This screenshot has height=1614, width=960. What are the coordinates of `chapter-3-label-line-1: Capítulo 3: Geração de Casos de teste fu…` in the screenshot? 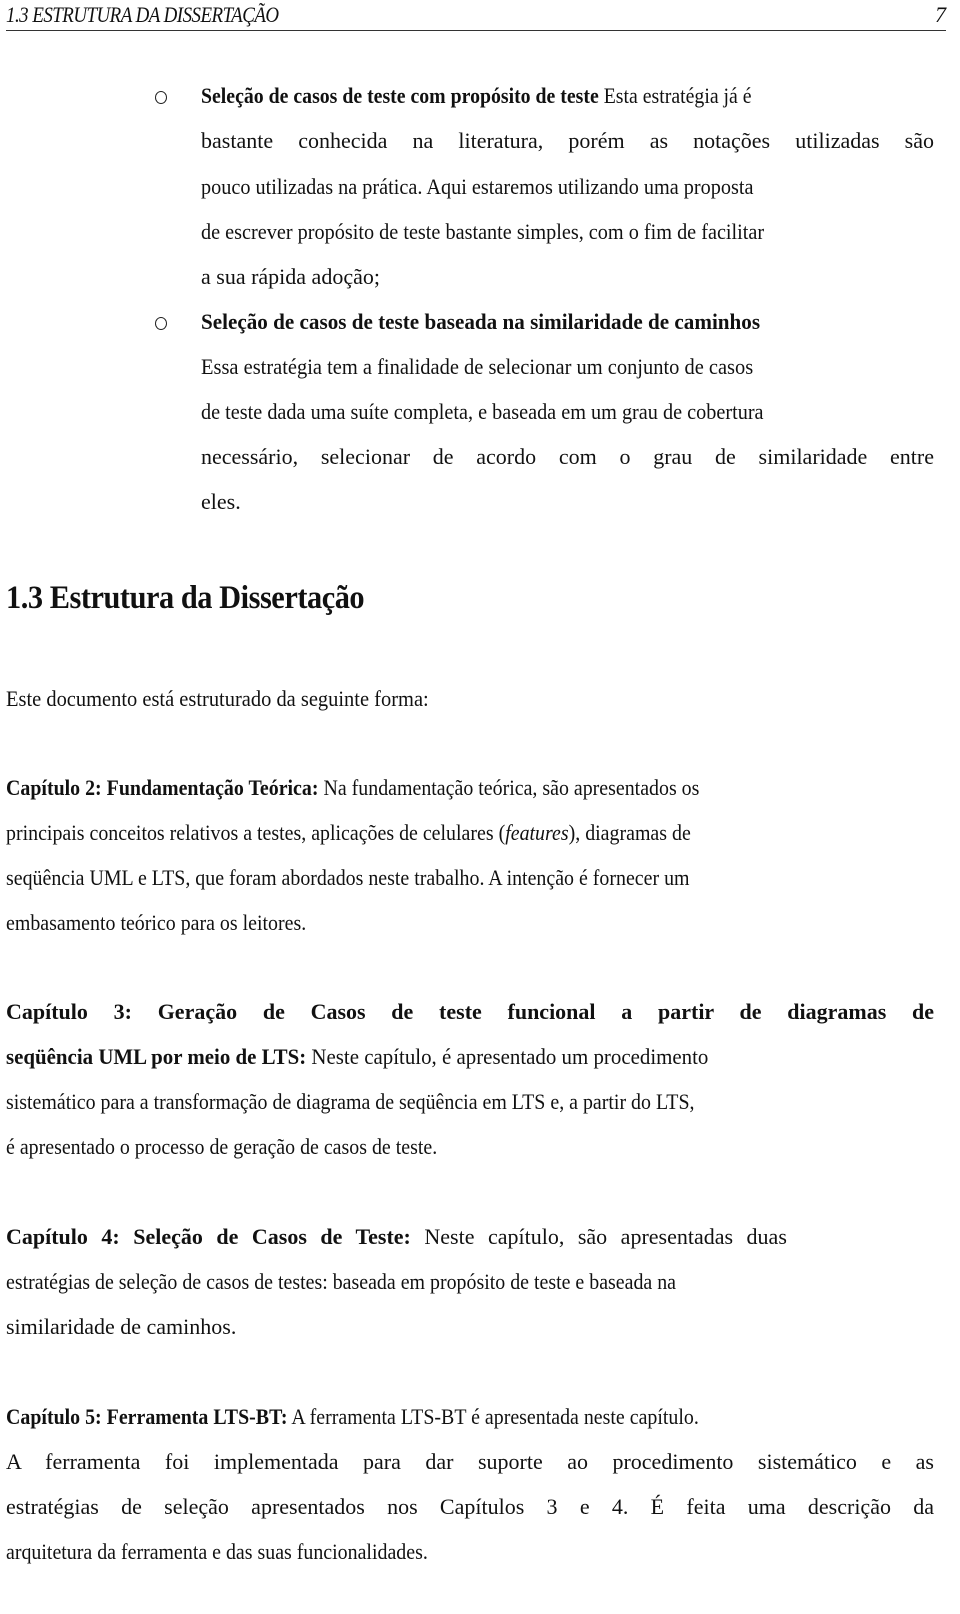 It's located at (470, 1011).